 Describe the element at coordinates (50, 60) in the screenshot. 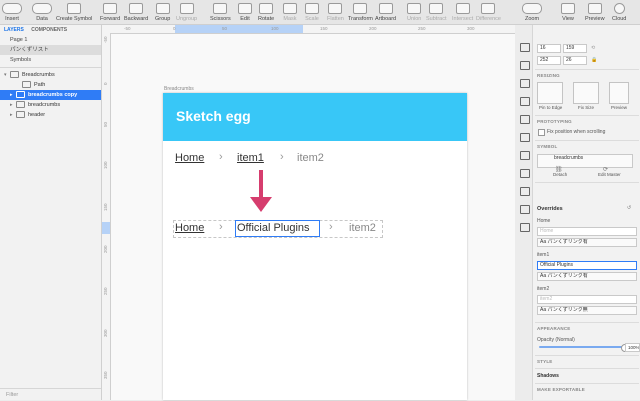

I see `page-item-symbols: Symbols` at that location.